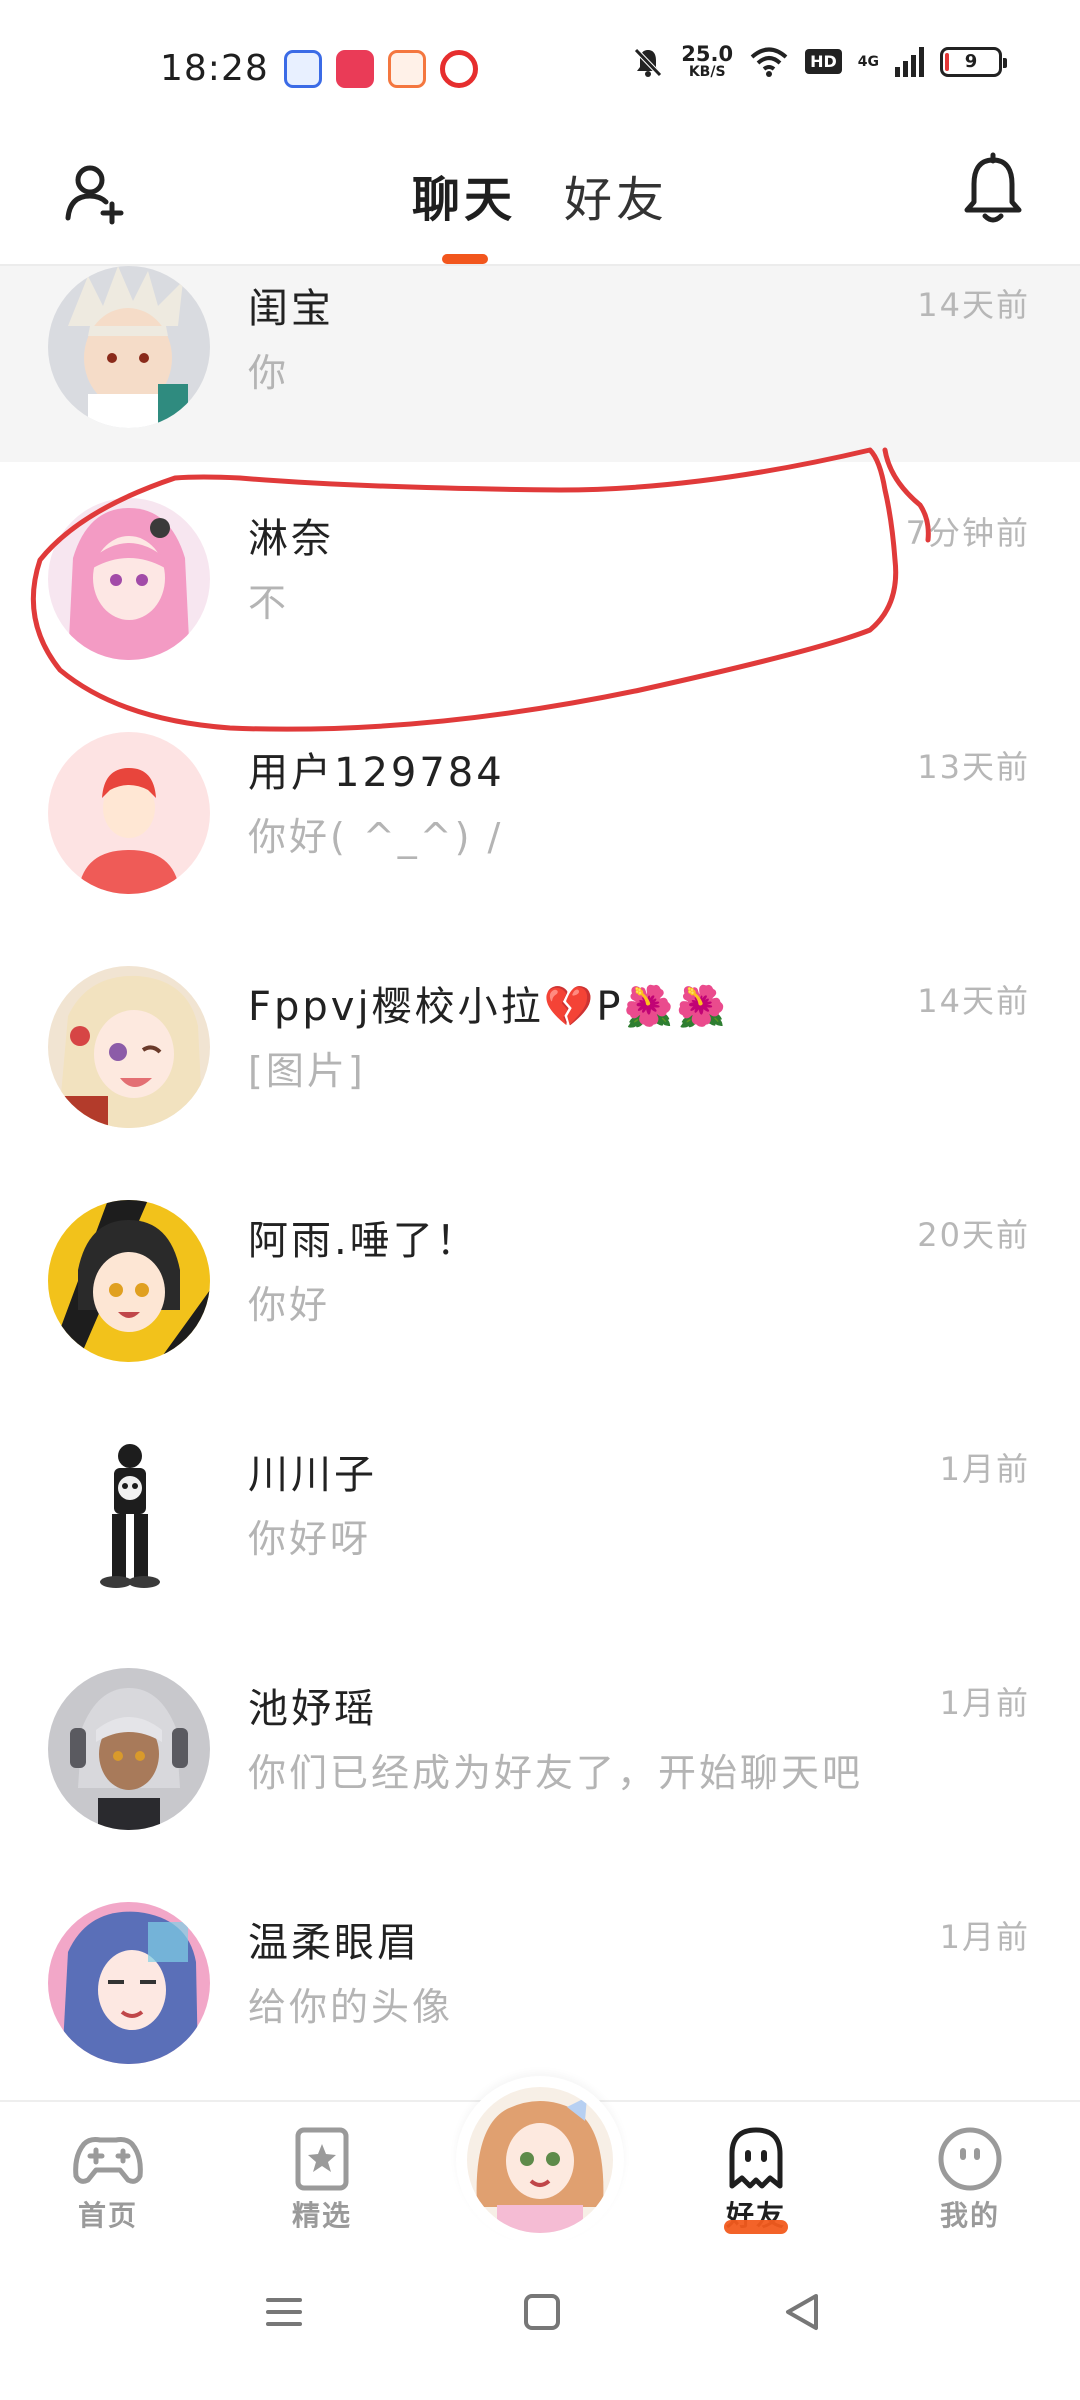 The image size is (1080, 2400). Describe the element at coordinates (310, 1539) in the screenshot. I see `chat-last-message: 你好呀` at that location.